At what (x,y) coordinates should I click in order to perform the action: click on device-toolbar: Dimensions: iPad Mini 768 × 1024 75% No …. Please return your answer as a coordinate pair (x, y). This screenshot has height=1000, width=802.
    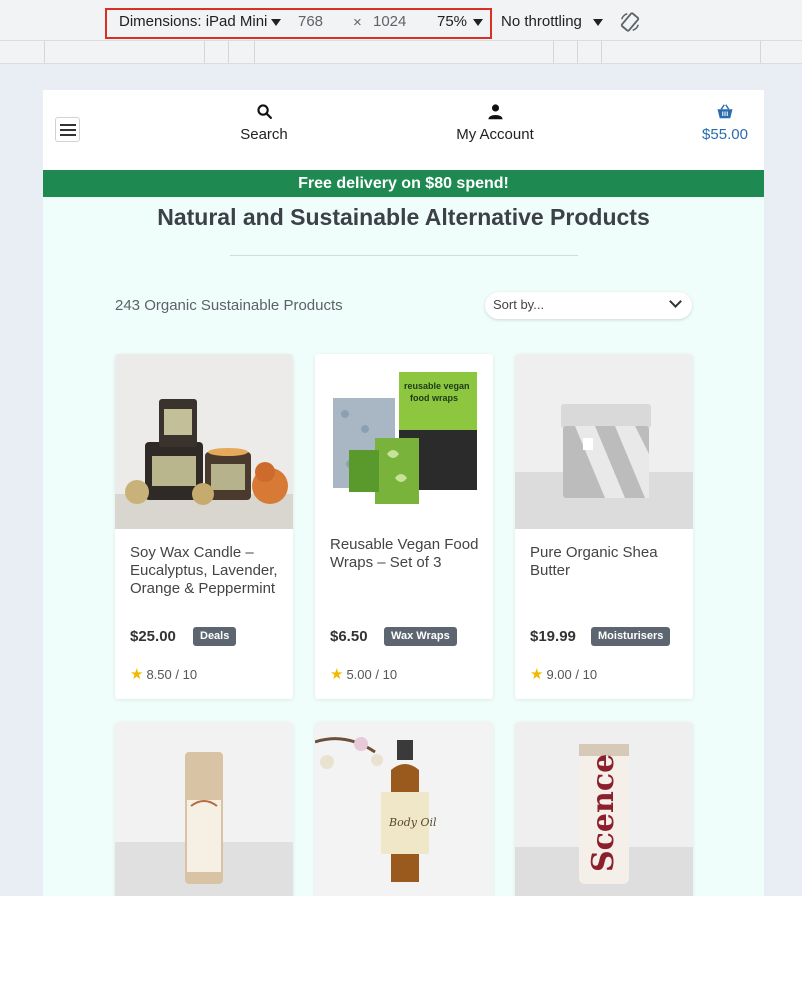
    Looking at the image, I should click on (401, 20).